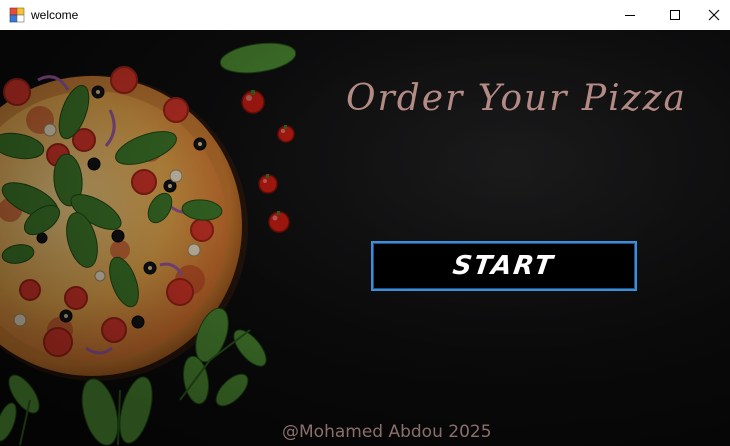 The image size is (730, 446). I want to click on start-button: START, so click(504, 266).